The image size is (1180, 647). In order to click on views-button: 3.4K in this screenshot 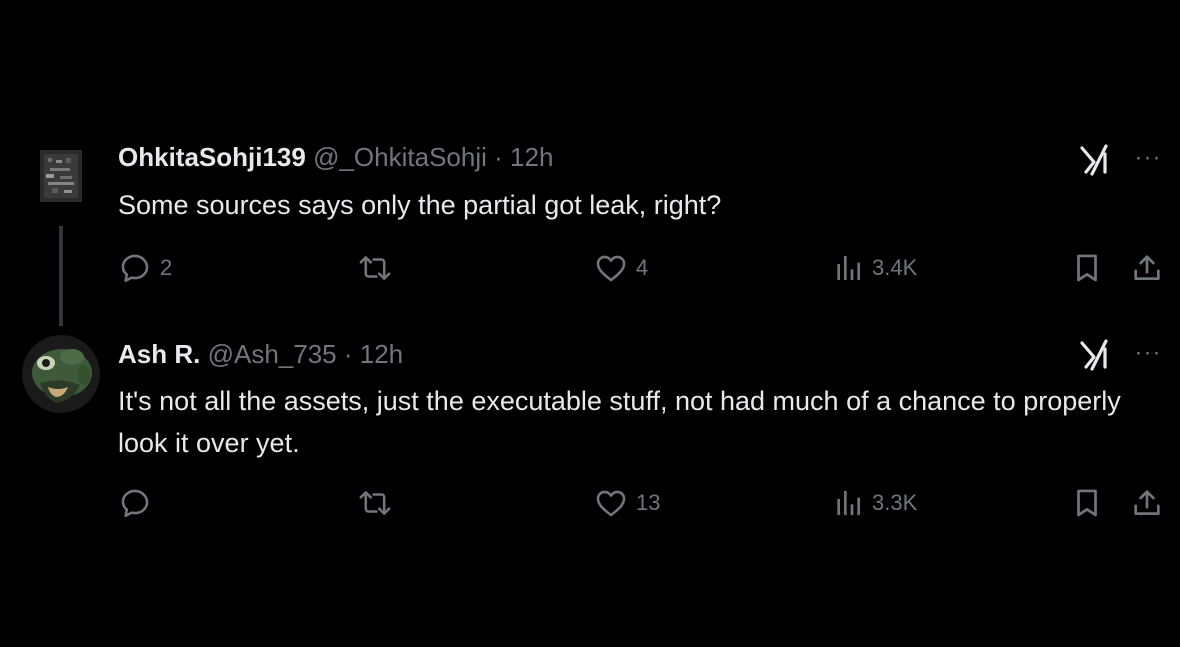, I will do `click(874, 268)`.